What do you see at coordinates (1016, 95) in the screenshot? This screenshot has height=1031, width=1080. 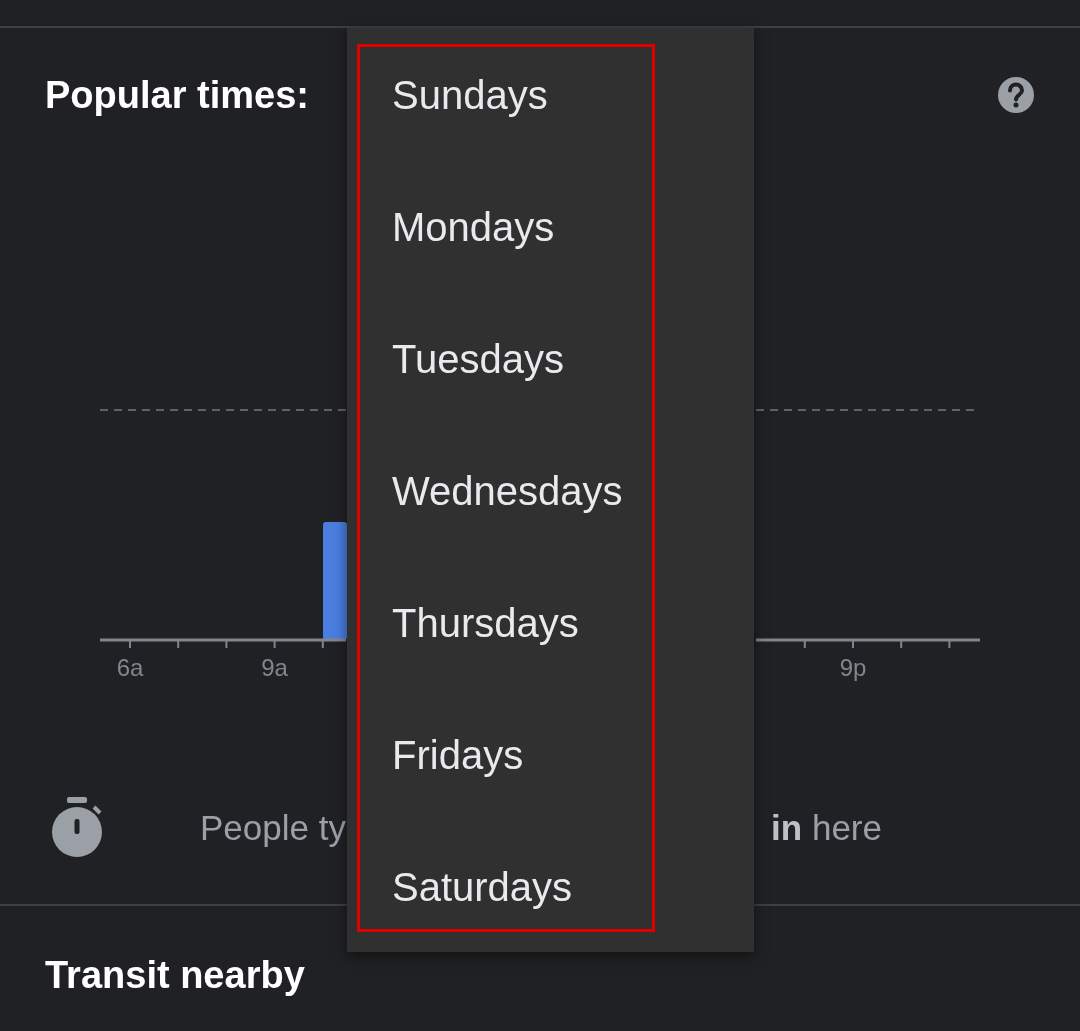 I see `help-icon` at bounding box center [1016, 95].